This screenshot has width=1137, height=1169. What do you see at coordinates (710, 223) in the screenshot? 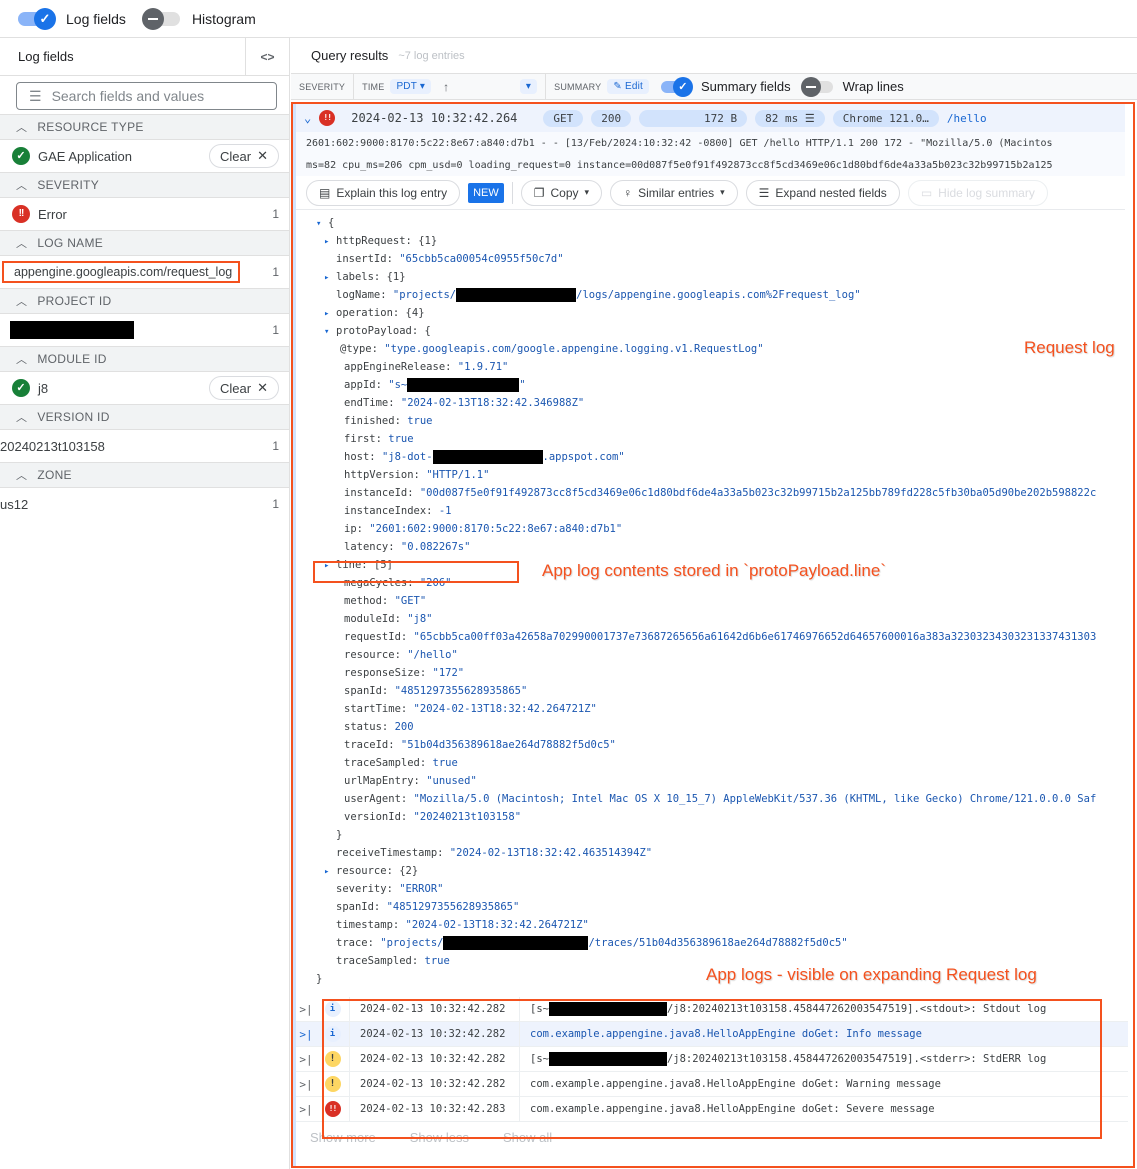
I see `json-line: ▾{` at bounding box center [710, 223].